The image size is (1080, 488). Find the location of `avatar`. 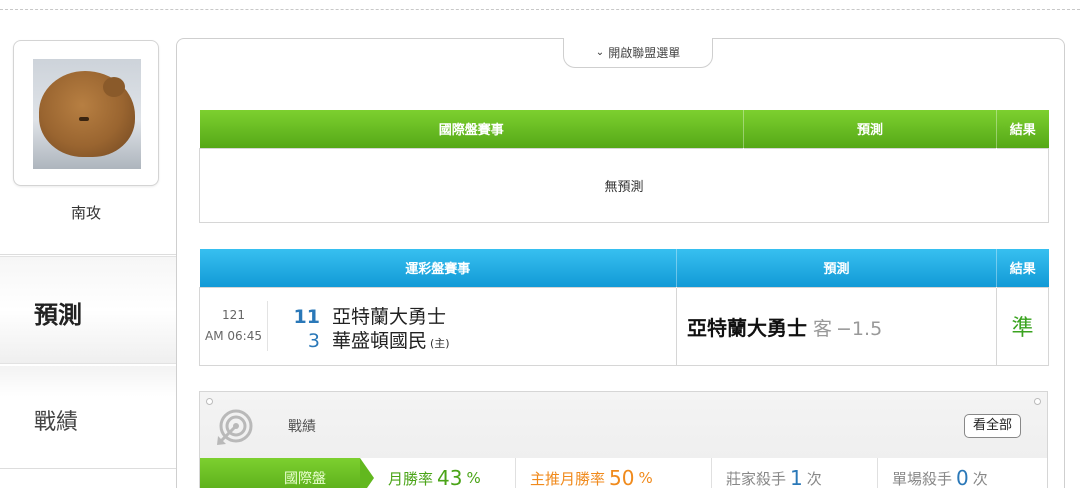

avatar is located at coordinates (87, 114).